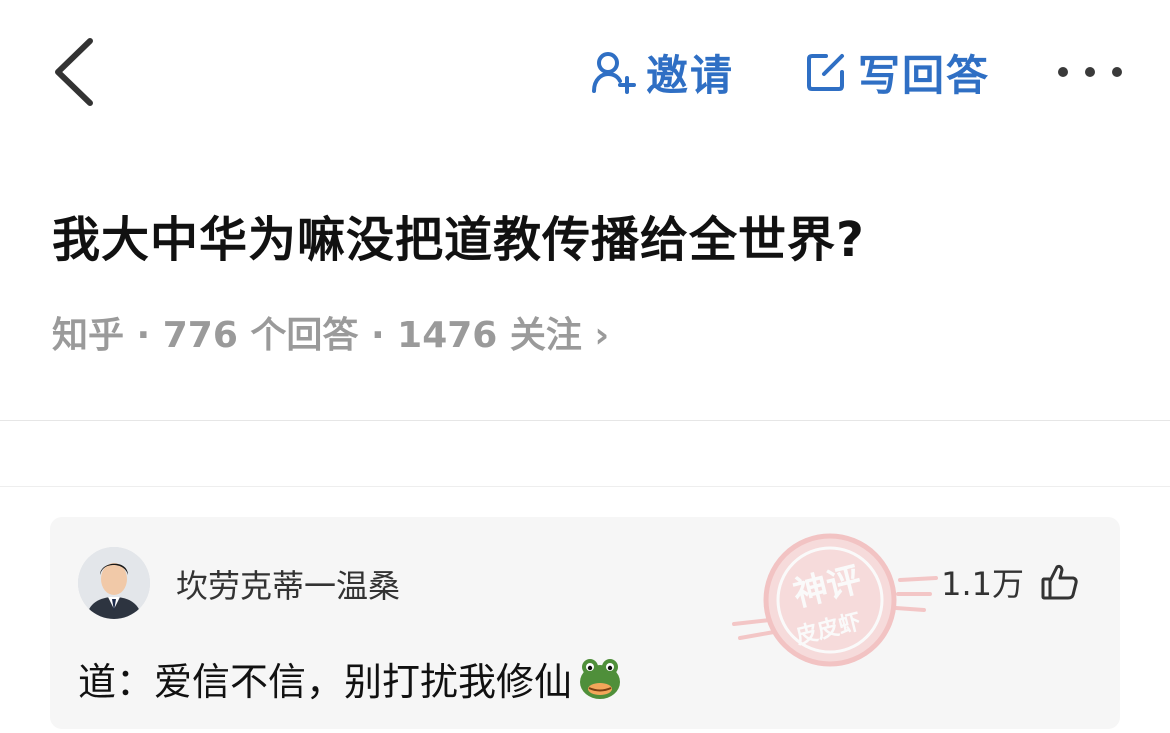 This screenshot has width=1170, height=733. What do you see at coordinates (924, 75) in the screenshot?
I see `write-answer-label: 写回答` at bounding box center [924, 75].